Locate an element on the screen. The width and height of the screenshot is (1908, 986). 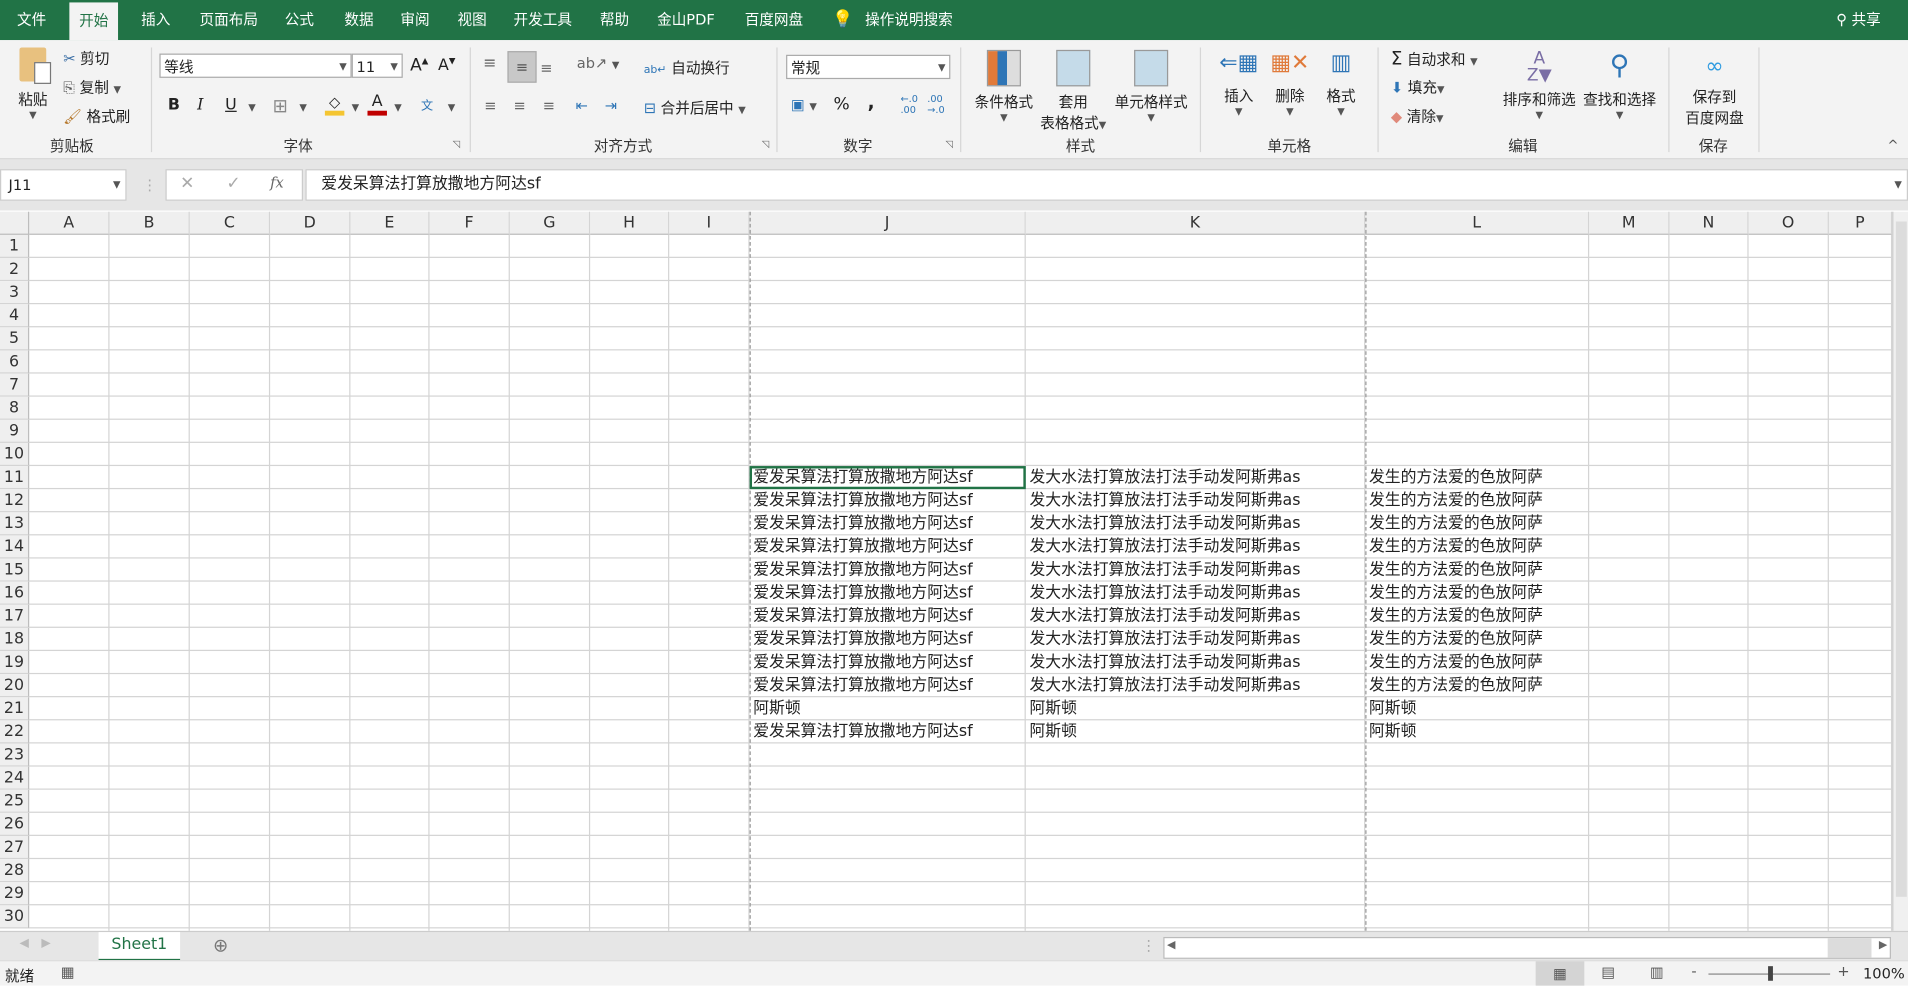
cell-K20: 发大水法打算放法打法手动发阿斯弗as is located at coordinates (1195, 685).